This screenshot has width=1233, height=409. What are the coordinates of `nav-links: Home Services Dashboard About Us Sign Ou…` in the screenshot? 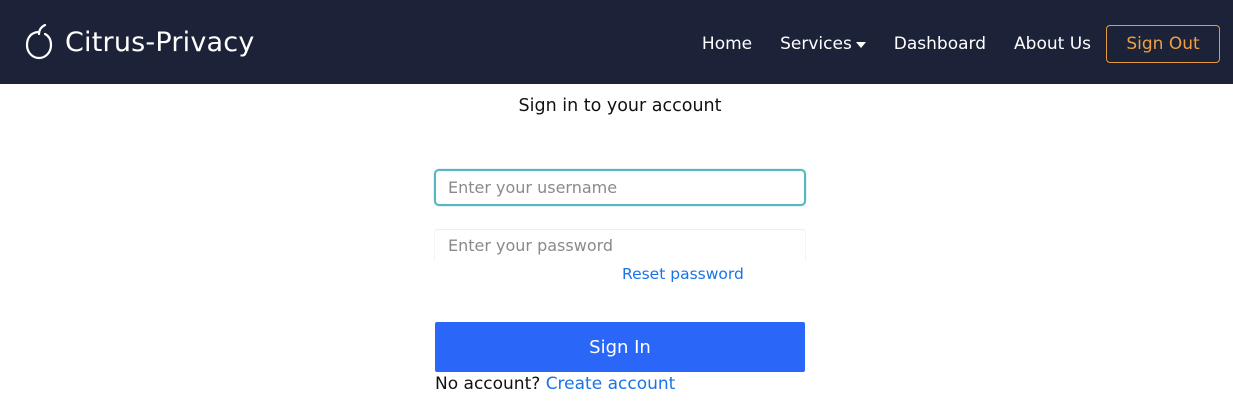 It's located at (961, 44).